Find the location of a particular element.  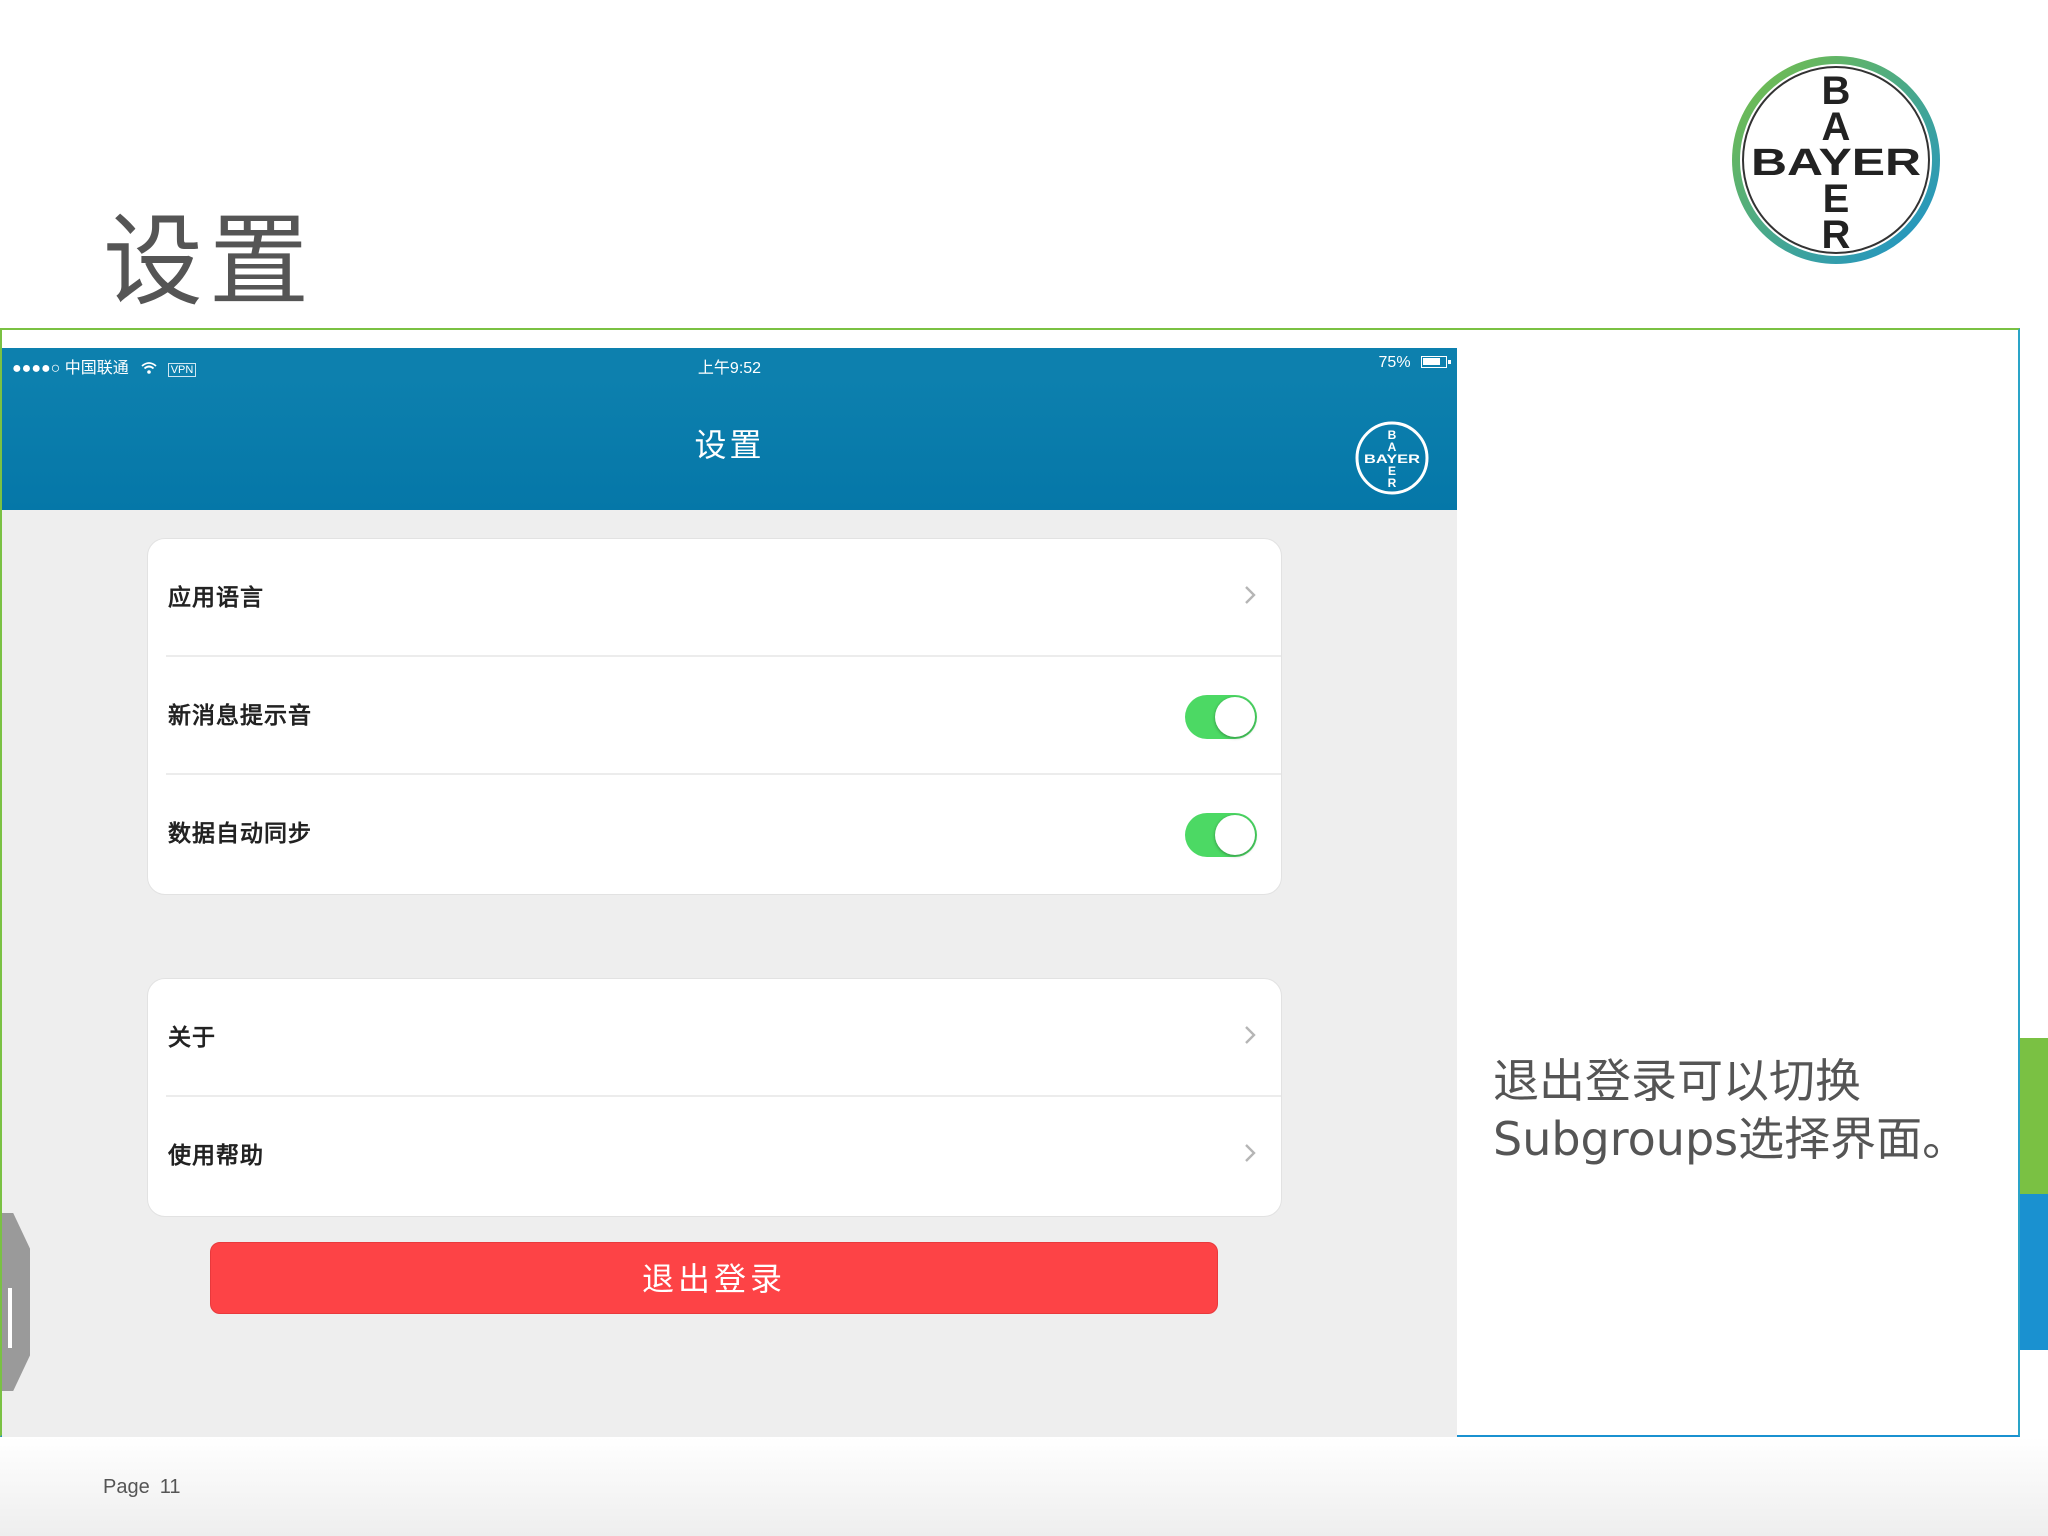

bayer-logo-small: B A BAYER E R is located at coordinates (1392, 458).